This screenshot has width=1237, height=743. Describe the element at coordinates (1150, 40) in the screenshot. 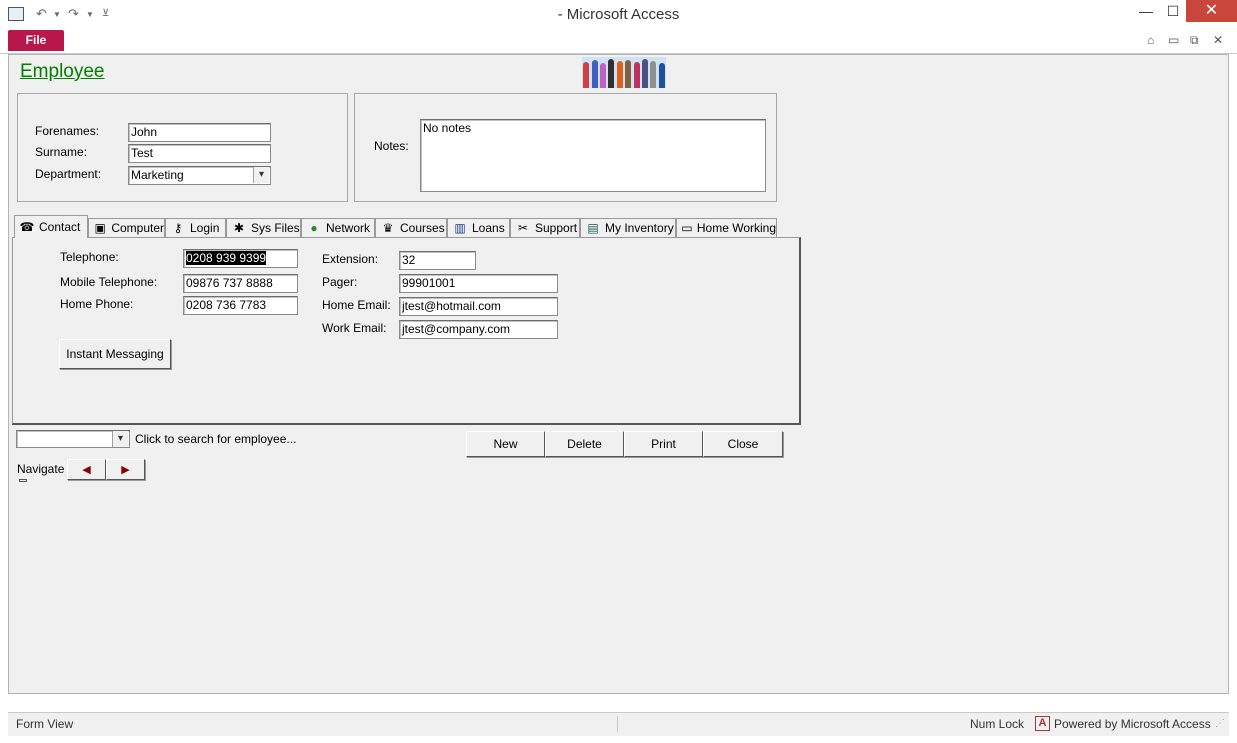

I see `ribbon-toggle-icon: ⌂` at that location.